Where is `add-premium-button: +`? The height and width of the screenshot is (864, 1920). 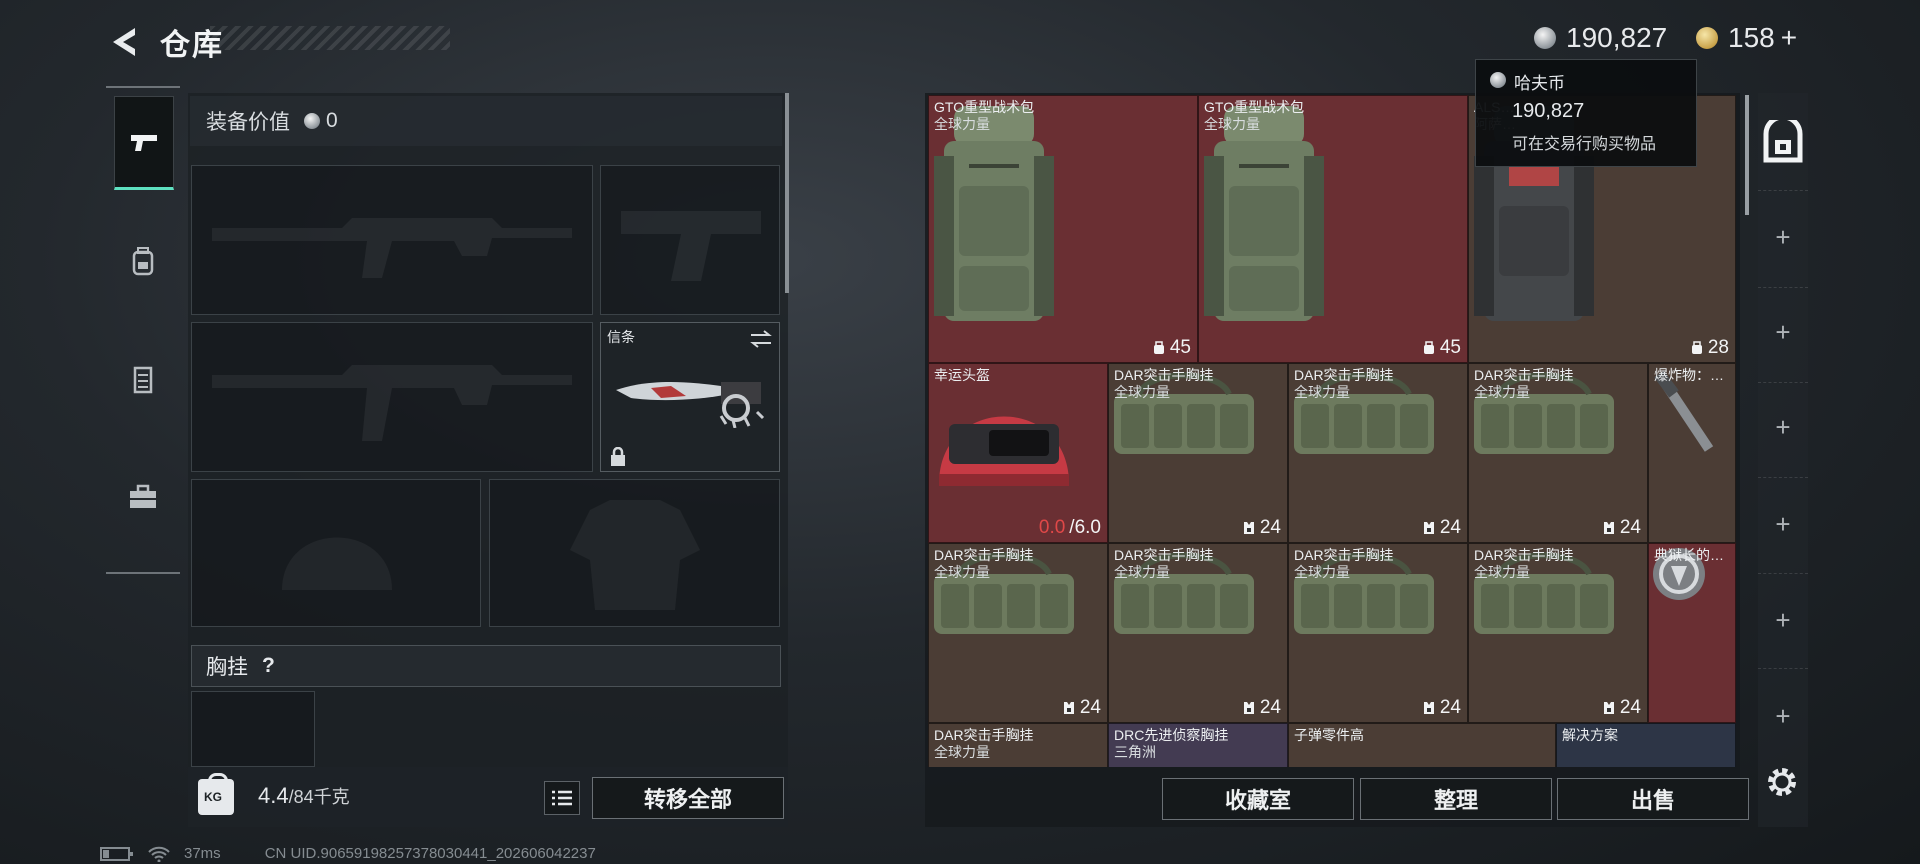 add-premium-button: + is located at coordinates (1789, 38).